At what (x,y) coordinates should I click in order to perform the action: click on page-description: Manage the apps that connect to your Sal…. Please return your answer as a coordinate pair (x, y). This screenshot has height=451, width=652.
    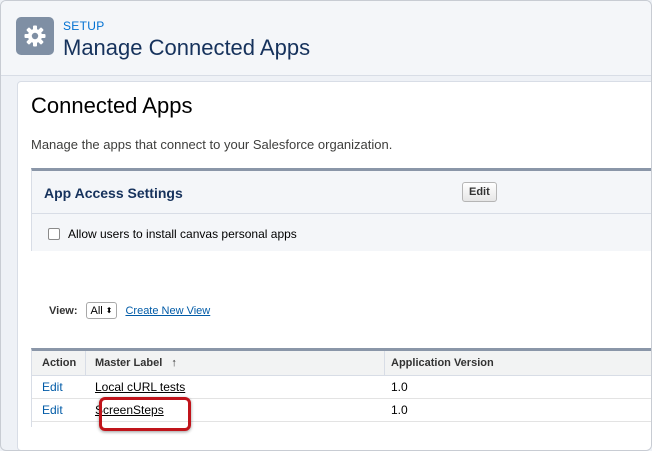
    Looking at the image, I should click on (212, 144).